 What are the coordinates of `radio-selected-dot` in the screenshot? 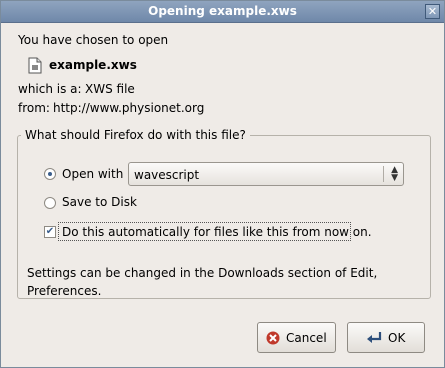 It's located at (50, 174).